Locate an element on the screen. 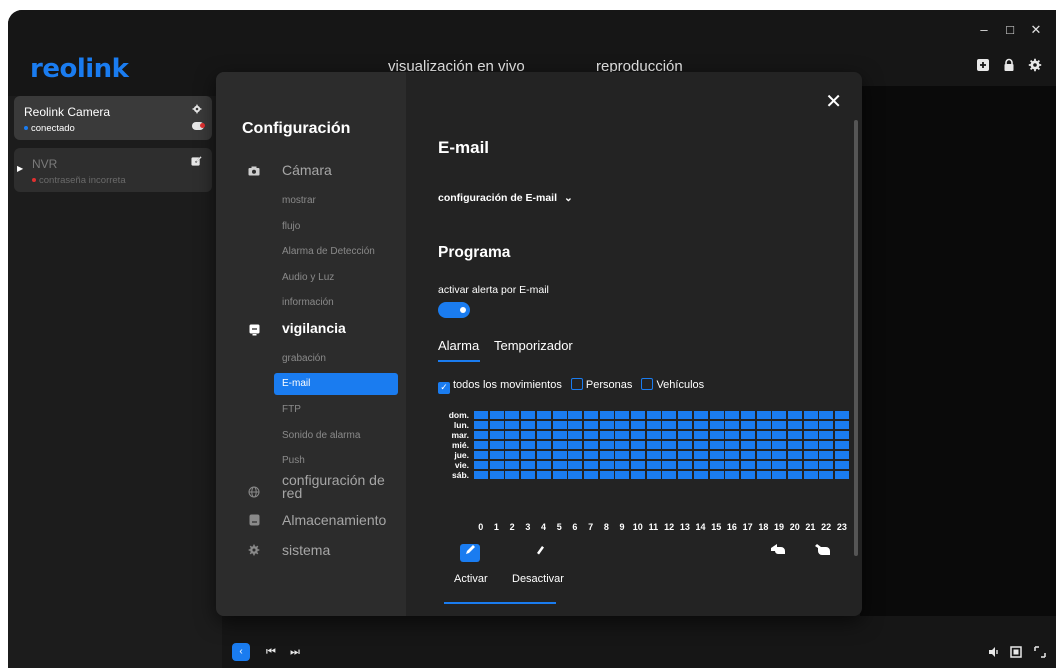 The width and height of the screenshot is (1056, 668). nav-item-mostrar: mostrar is located at coordinates (299, 200).